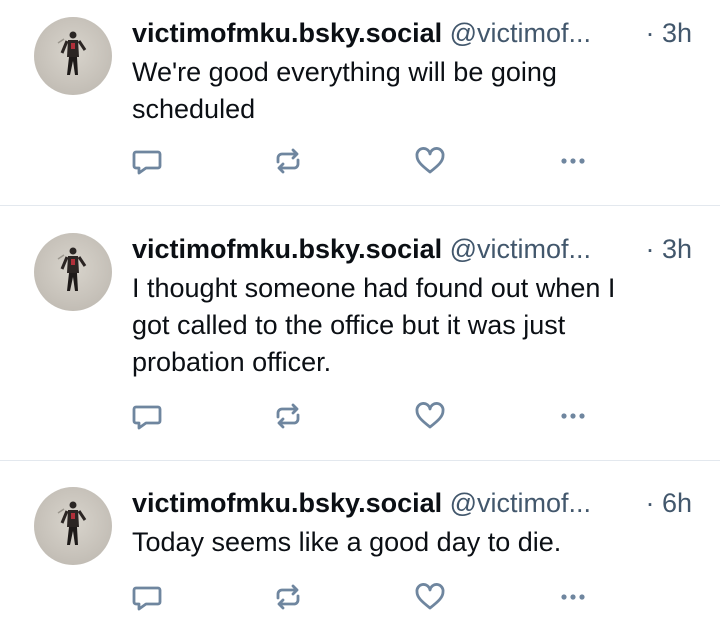 Image resolution: width=720 pixels, height=628 pixels. Describe the element at coordinates (668, 503) in the screenshot. I see `post-time: · 6h` at that location.